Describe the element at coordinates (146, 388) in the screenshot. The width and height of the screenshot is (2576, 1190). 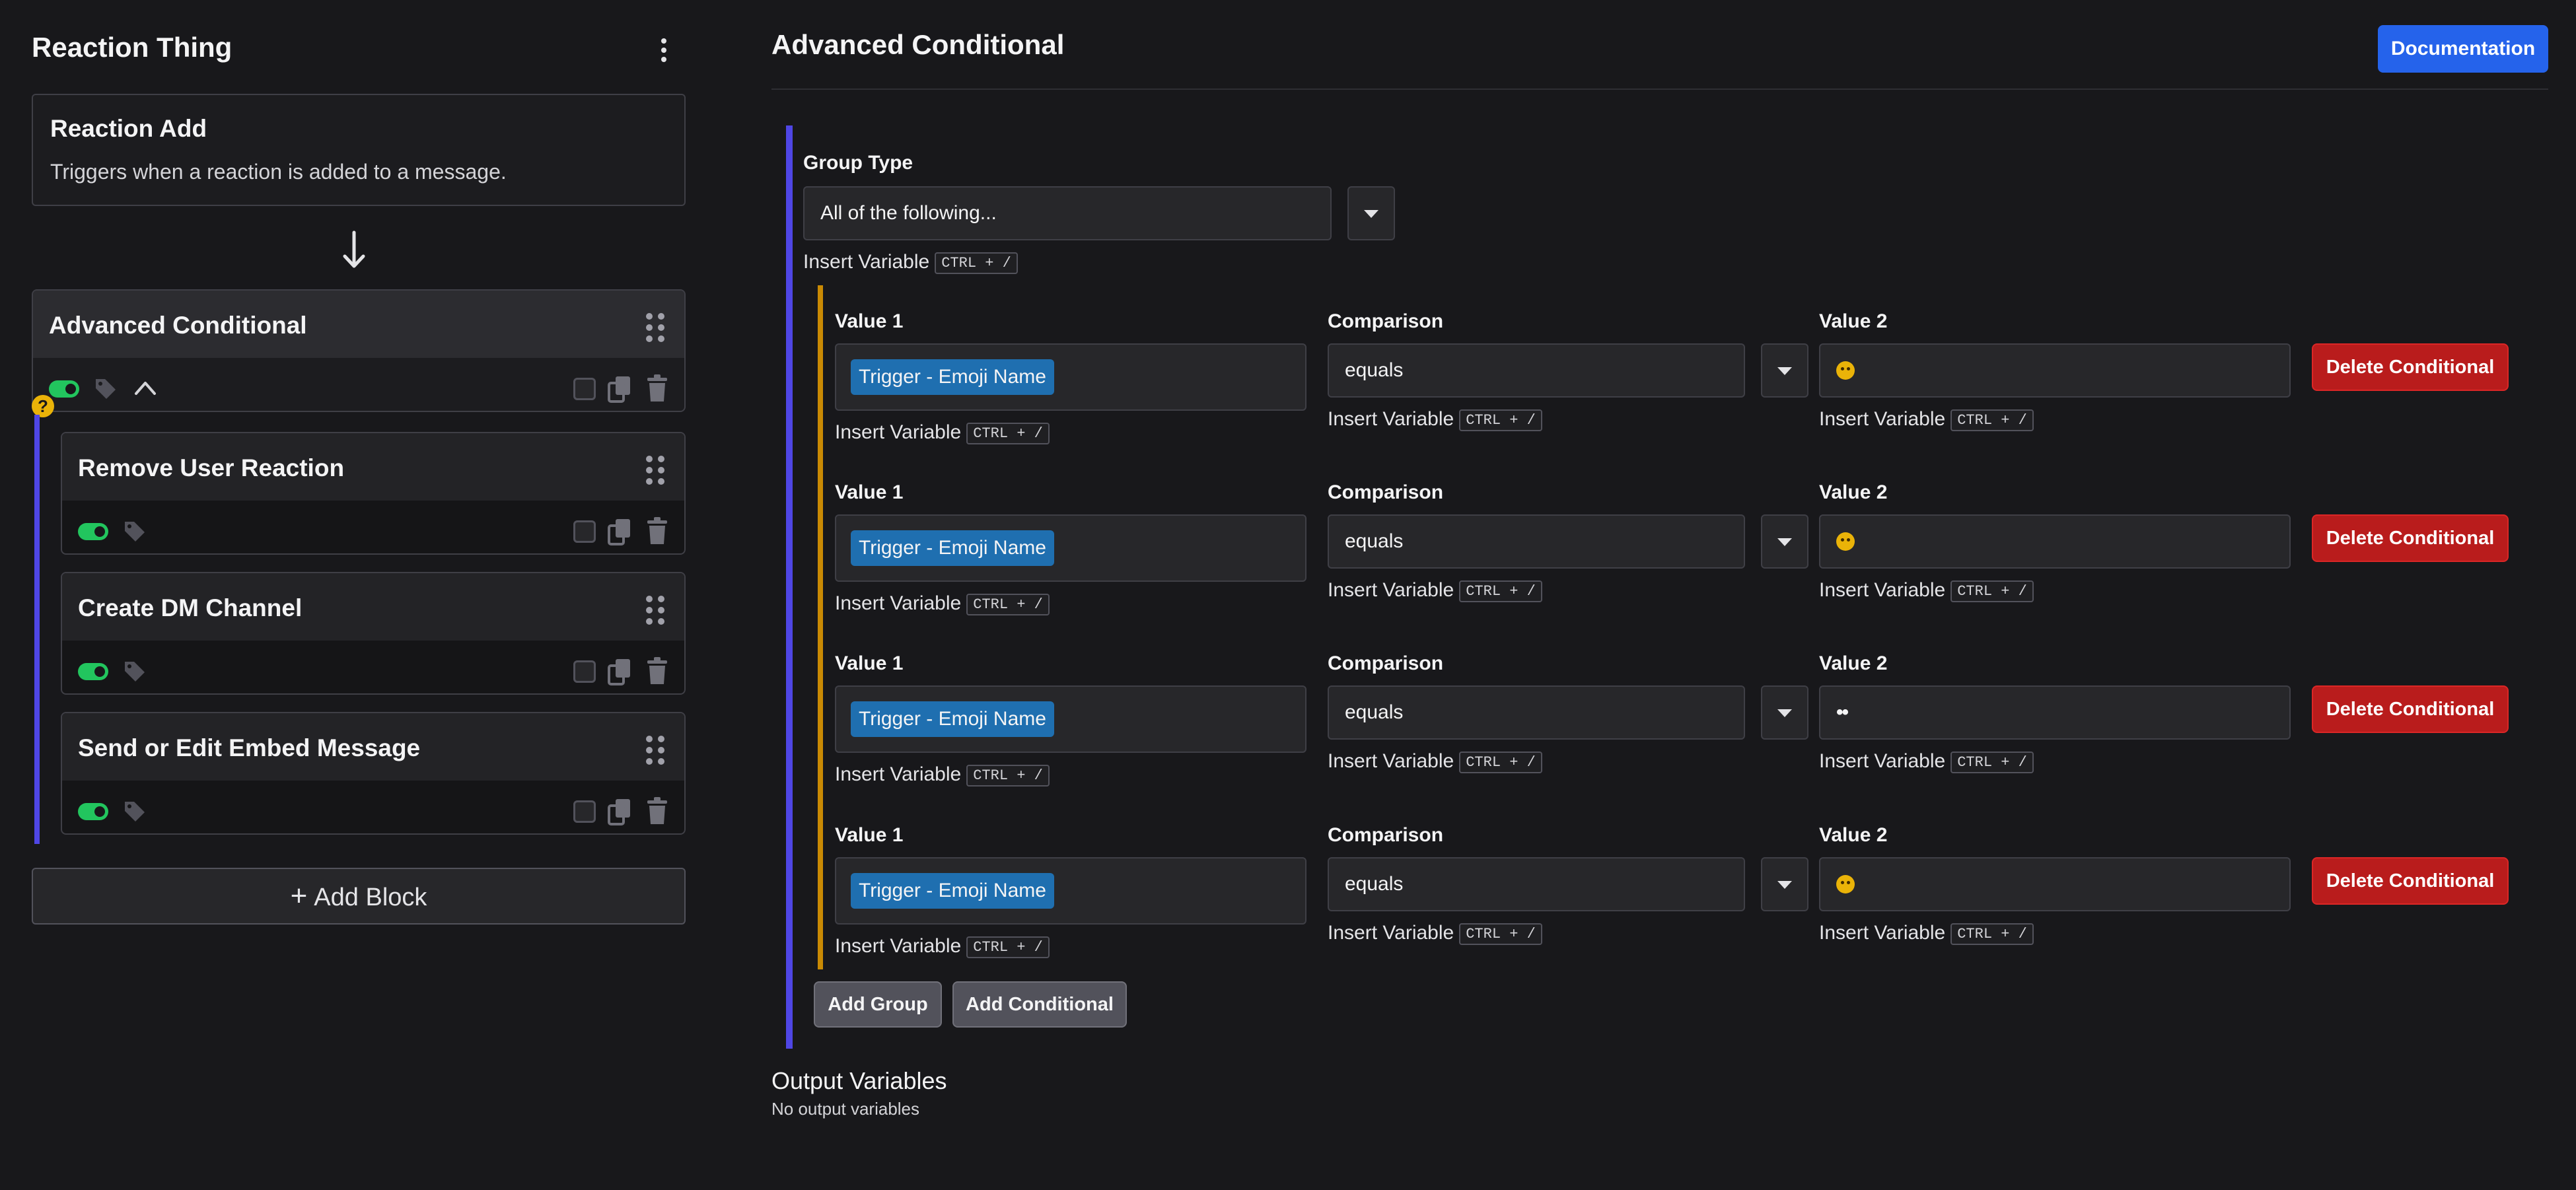
I see `chevron-up-icon` at that location.